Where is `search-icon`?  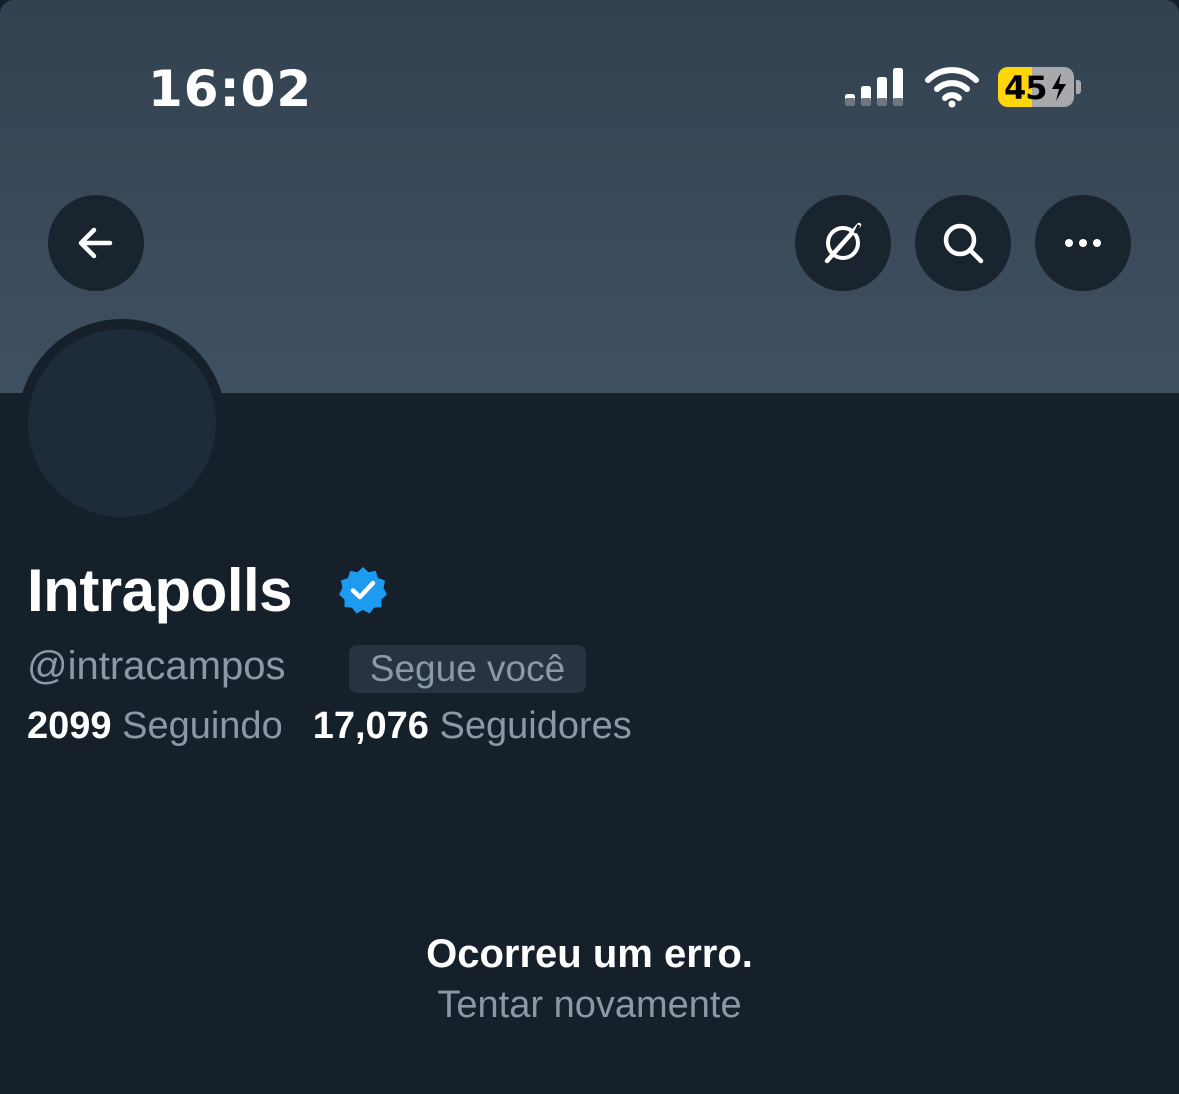 search-icon is located at coordinates (963, 243).